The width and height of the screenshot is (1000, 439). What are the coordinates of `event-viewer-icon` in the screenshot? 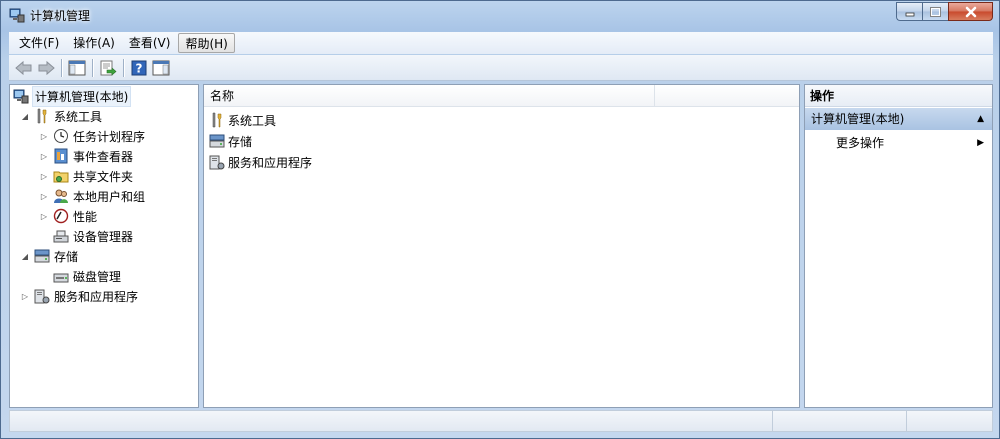 It's located at (61, 156).